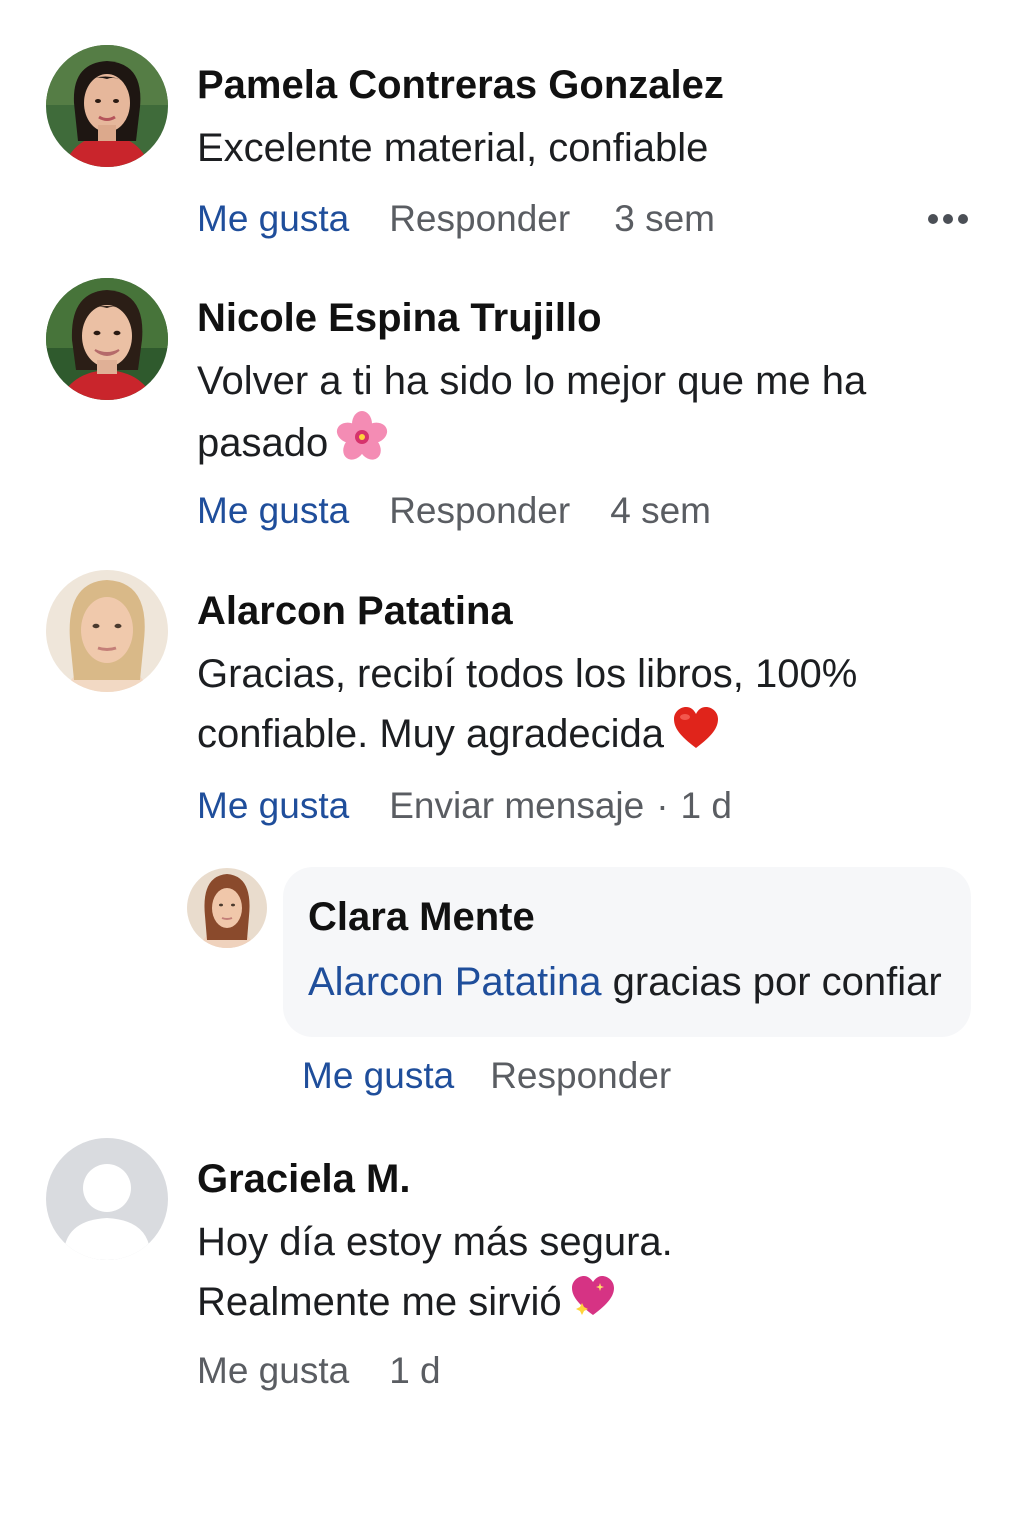 The image size is (1024, 1536). Describe the element at coordinates (362, 445) in the screenshot. I see `hibiscus-icon` at that location.